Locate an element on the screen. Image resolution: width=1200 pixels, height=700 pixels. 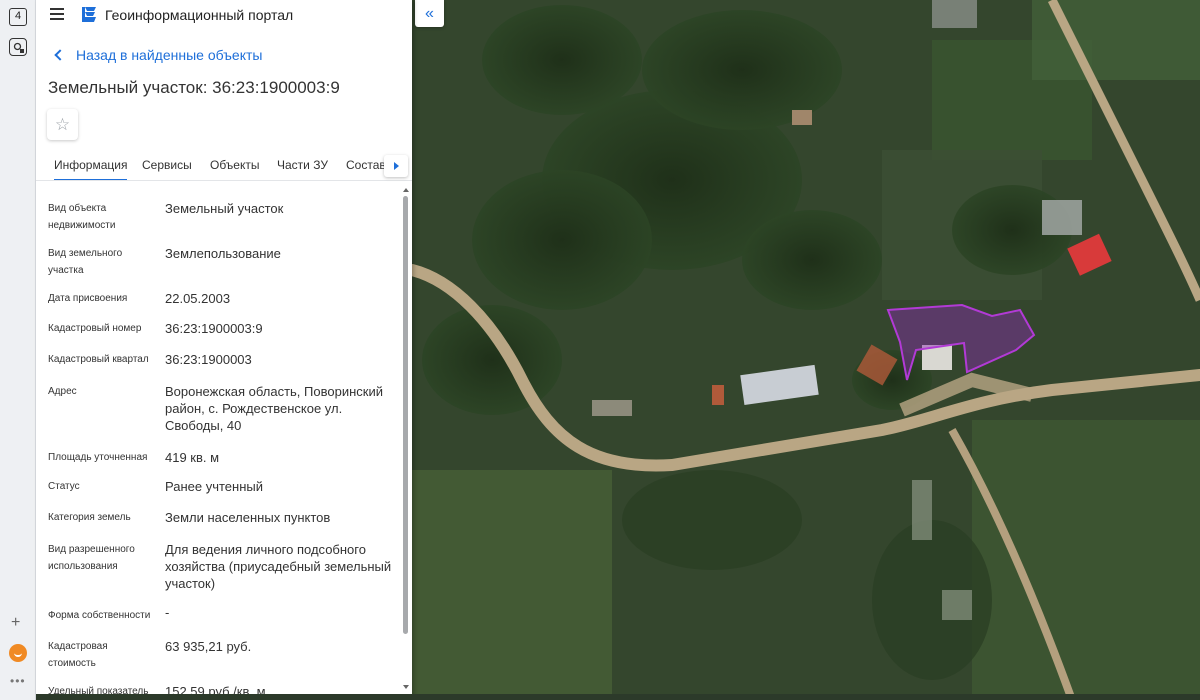
tab-objects: Объекты is located at coordinates (235, 165).